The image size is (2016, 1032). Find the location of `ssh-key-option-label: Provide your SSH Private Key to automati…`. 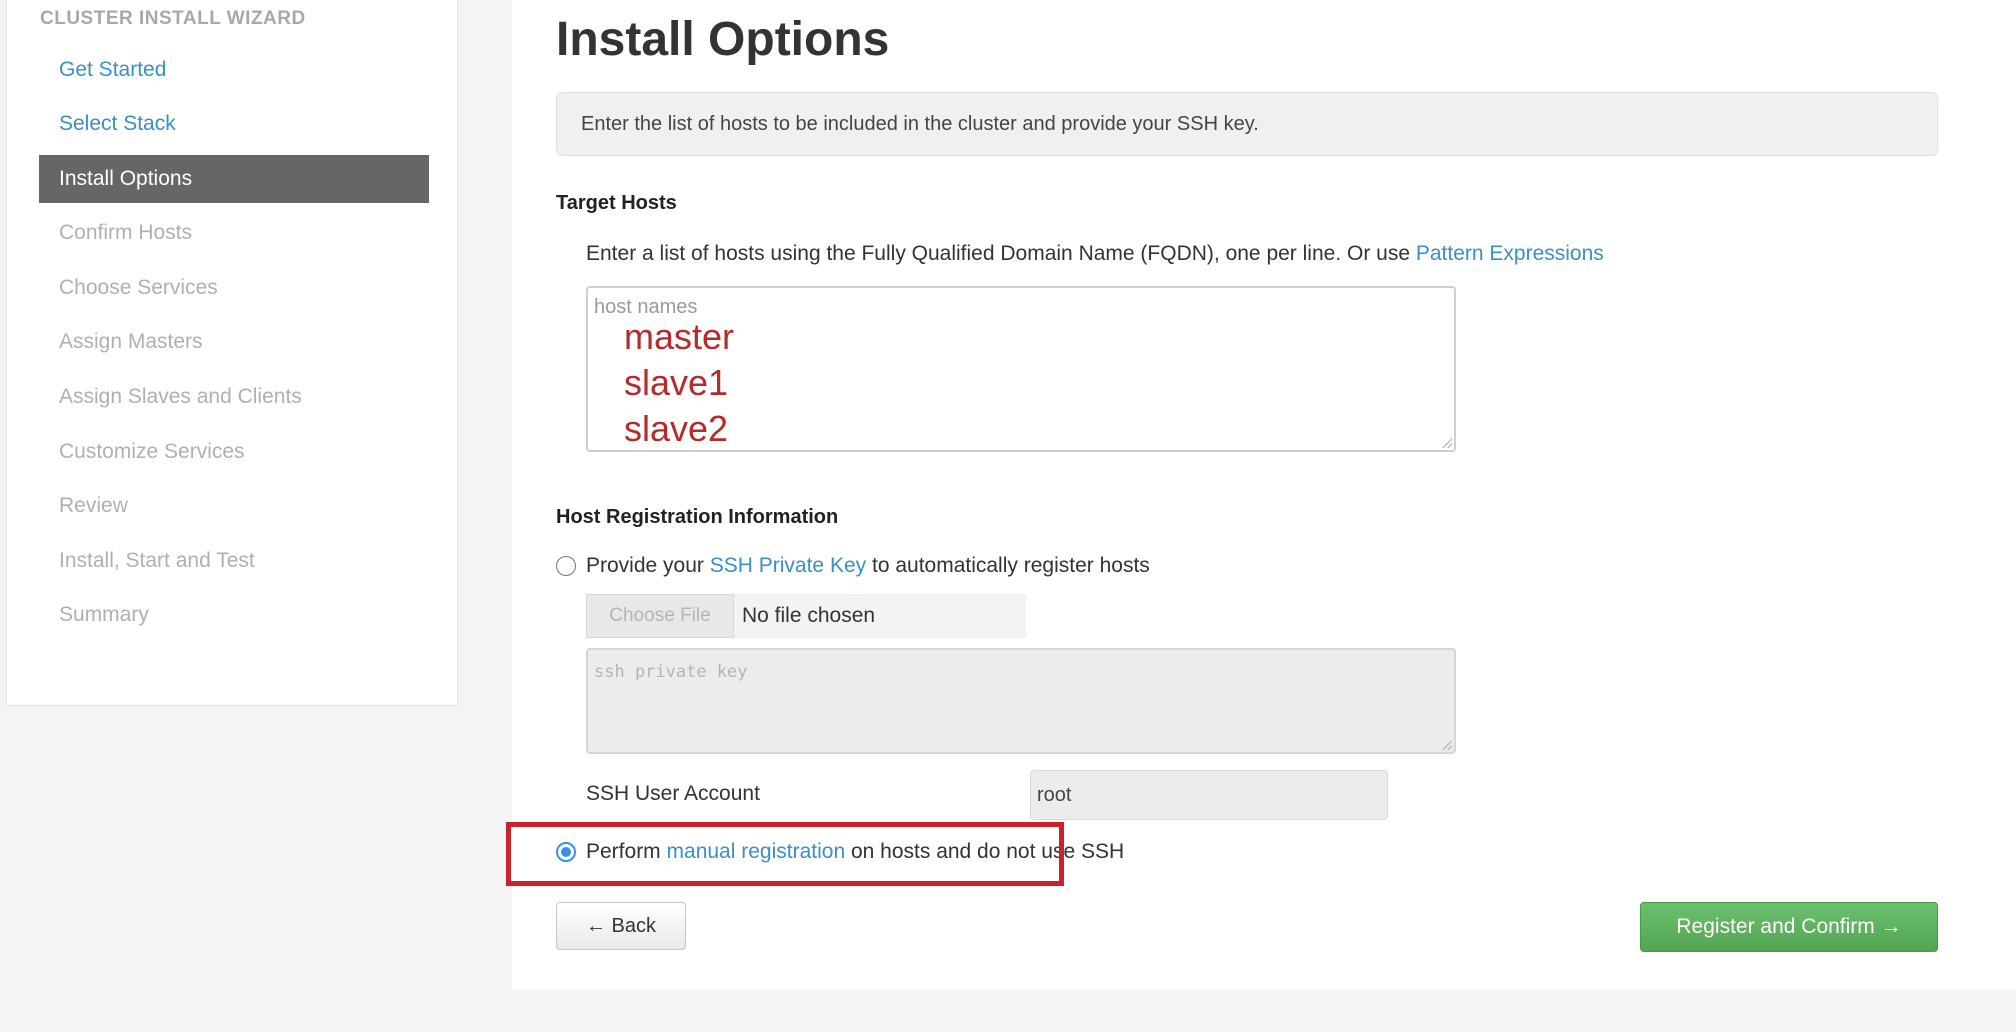

ssh-key-option-label: Provide your SSH Private Key to automati… is located at coordinates (868, 566).